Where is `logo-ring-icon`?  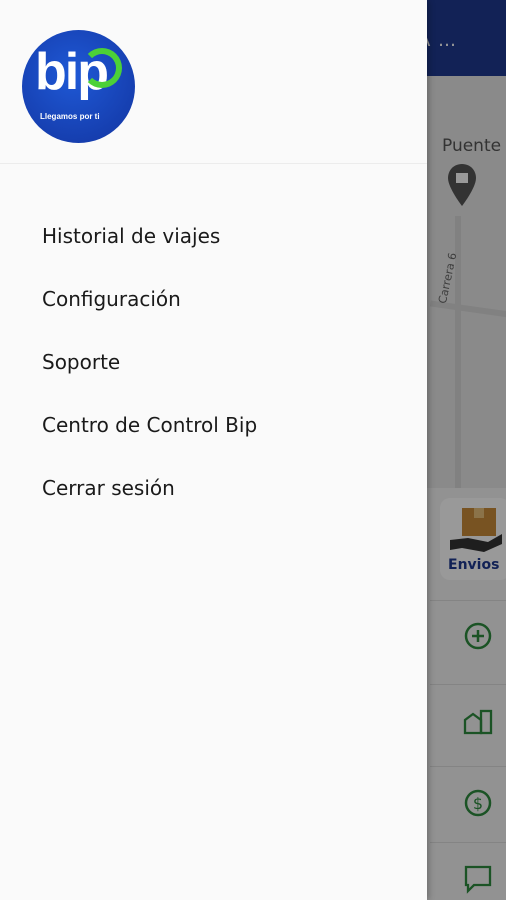 logo-ring-icon is located at coordinates (102, 68).